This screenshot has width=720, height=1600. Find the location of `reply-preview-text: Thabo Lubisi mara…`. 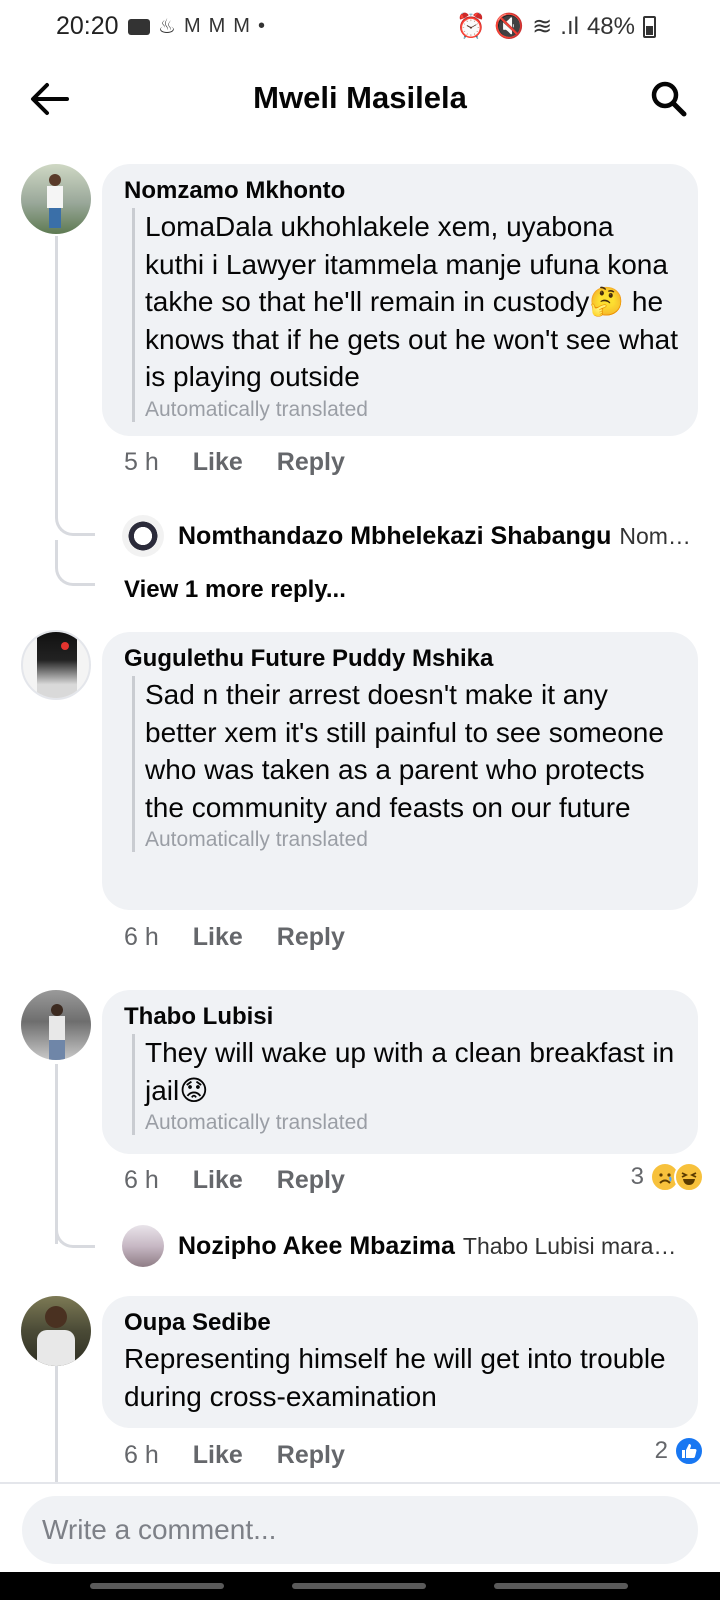

reply-preview-text: Thabo Lubisi mara… is located at coordinates (569, 1245).